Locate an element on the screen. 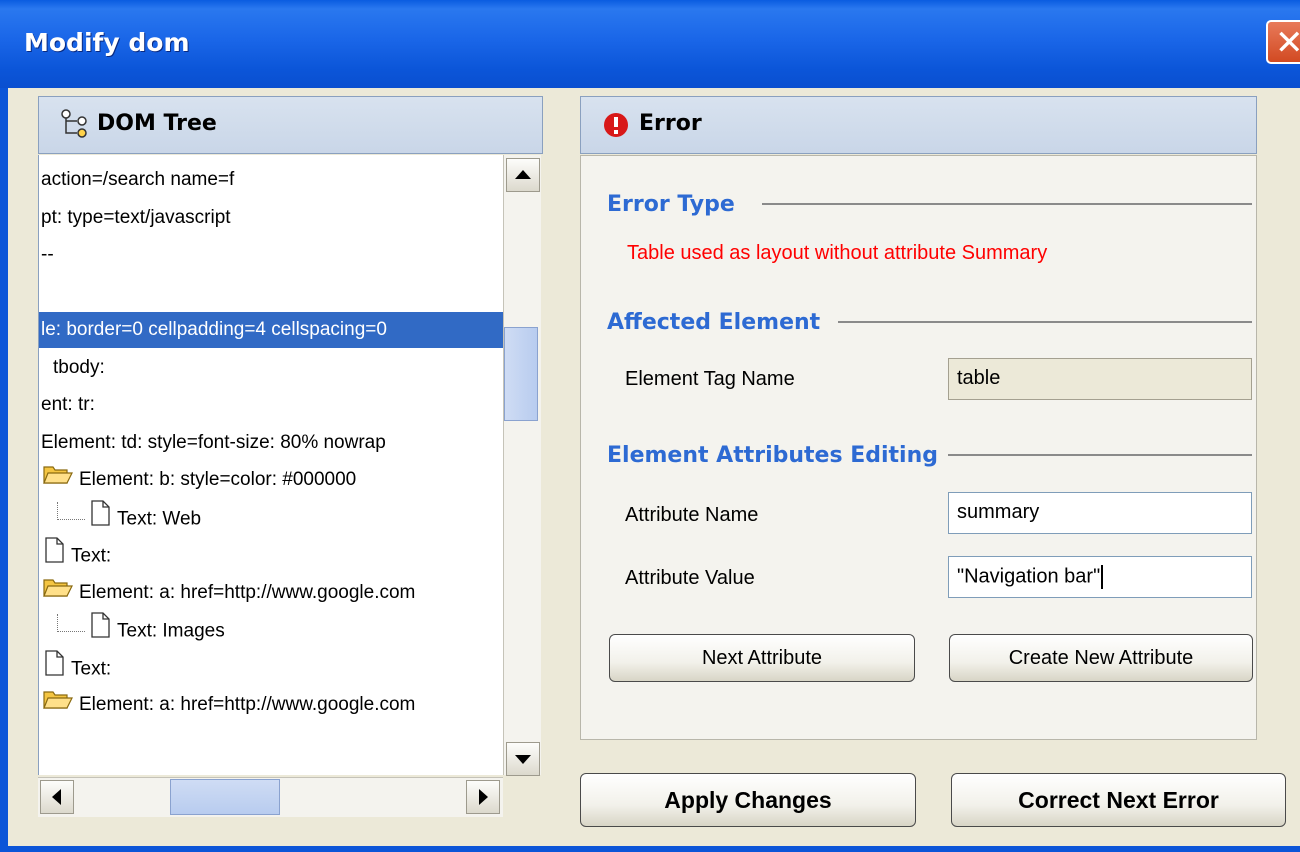 The width and height of the screenshot is (1300, 852). correct-next-error-button: Correct Next Error is located at coordinates (1118, 800).